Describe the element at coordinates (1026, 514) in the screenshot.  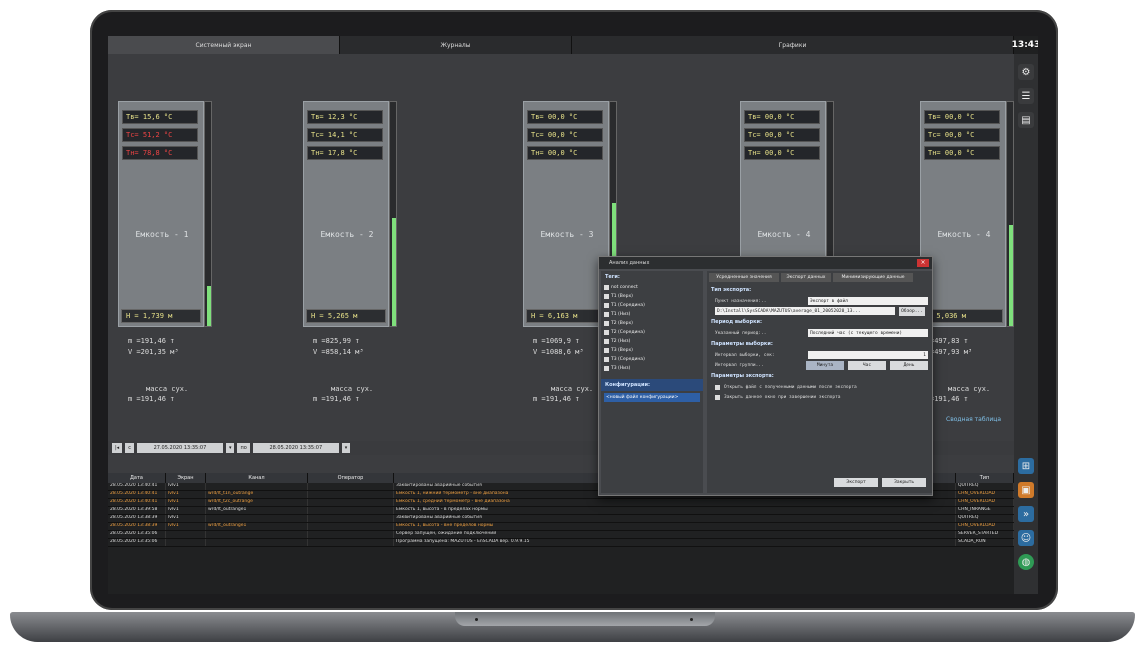
I see `signal-icon: »` at that location.